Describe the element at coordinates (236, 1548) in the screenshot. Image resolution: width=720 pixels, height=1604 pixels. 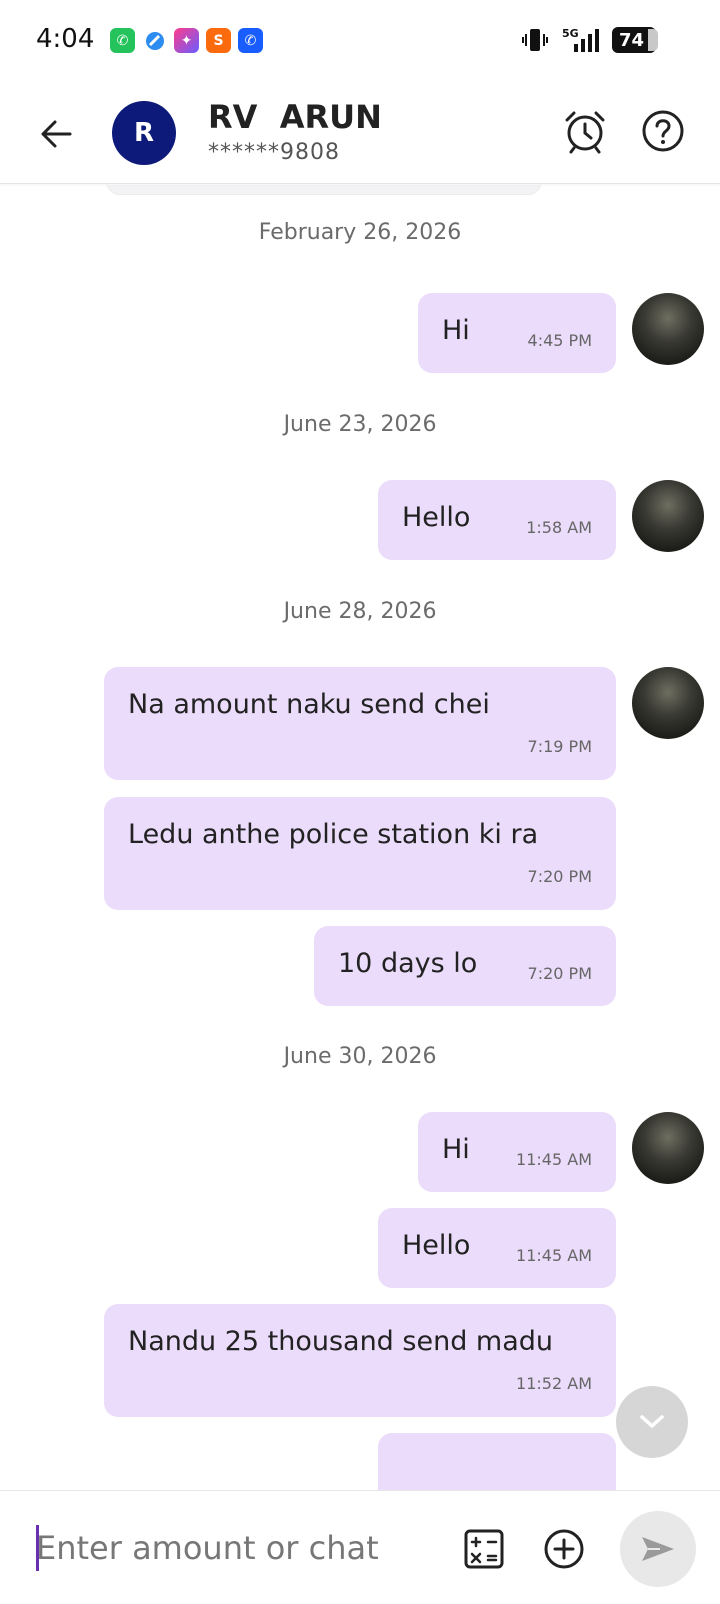
I see `chat-input` at that location.